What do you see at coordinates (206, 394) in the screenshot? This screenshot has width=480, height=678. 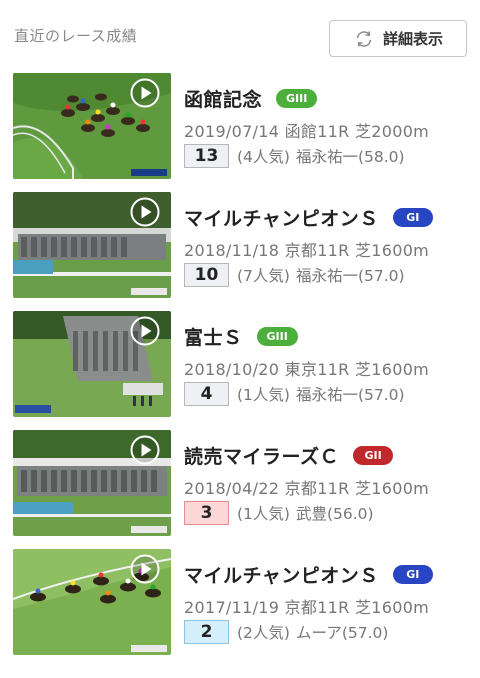 I see `finish-position: 4` at bounding box center [206, 394].